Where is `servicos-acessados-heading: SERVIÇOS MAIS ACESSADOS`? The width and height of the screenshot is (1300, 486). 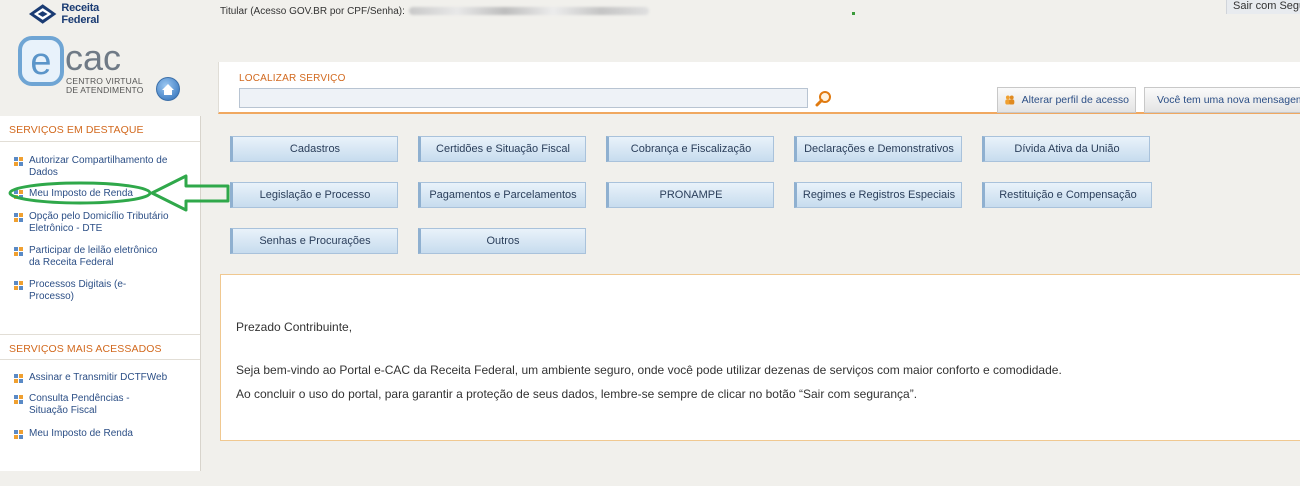
servicos-acessados-heading: SERVIÇOS MAIS ACESSADOS is located at coordinates (100, 347).